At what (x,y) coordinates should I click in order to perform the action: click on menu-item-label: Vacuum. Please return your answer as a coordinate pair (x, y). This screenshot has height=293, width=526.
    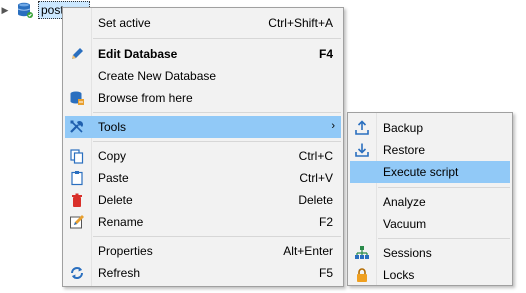
    Looking at the image, I should click on (405, 224).